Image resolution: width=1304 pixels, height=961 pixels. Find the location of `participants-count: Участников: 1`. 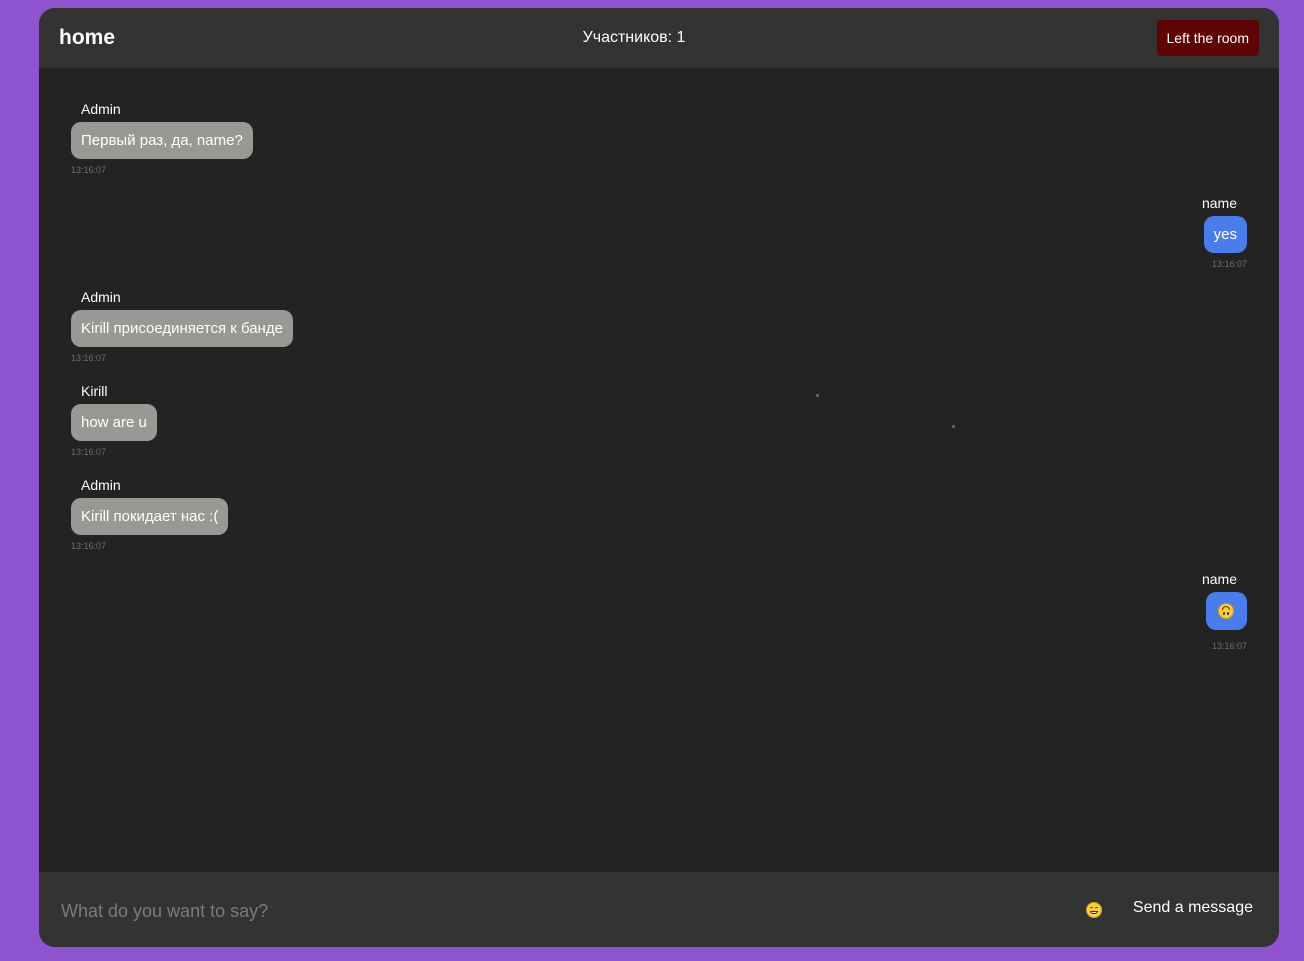

participants-count: Участников: 1 is located at coordinates (634, 37).